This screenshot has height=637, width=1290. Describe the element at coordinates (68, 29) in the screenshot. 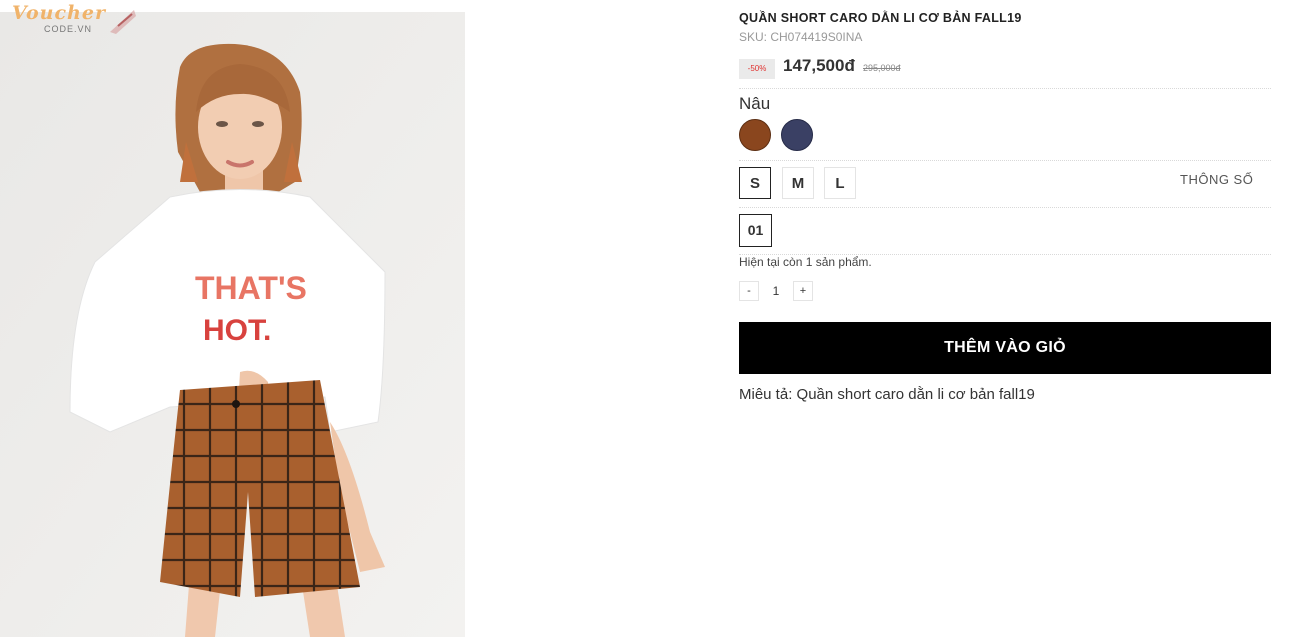

I see `watermark-bottom: CODE.VN` at that location.